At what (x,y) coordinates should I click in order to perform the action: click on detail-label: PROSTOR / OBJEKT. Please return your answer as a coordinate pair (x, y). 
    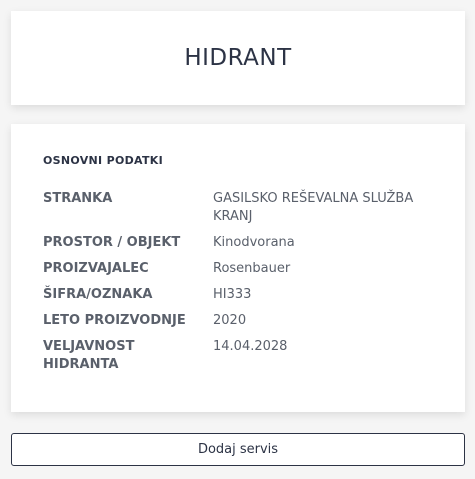
    Looking at the image, I should click on (112, 242).